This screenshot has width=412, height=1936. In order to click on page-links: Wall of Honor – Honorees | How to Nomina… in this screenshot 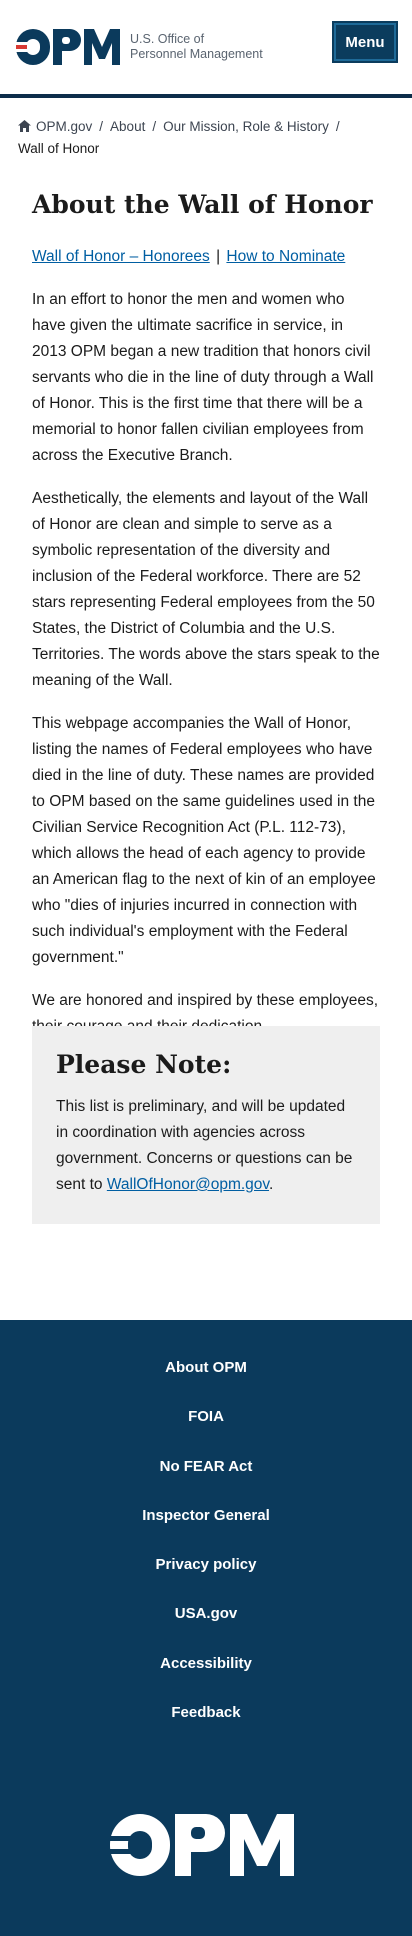, I will do `click(206, 257)`.